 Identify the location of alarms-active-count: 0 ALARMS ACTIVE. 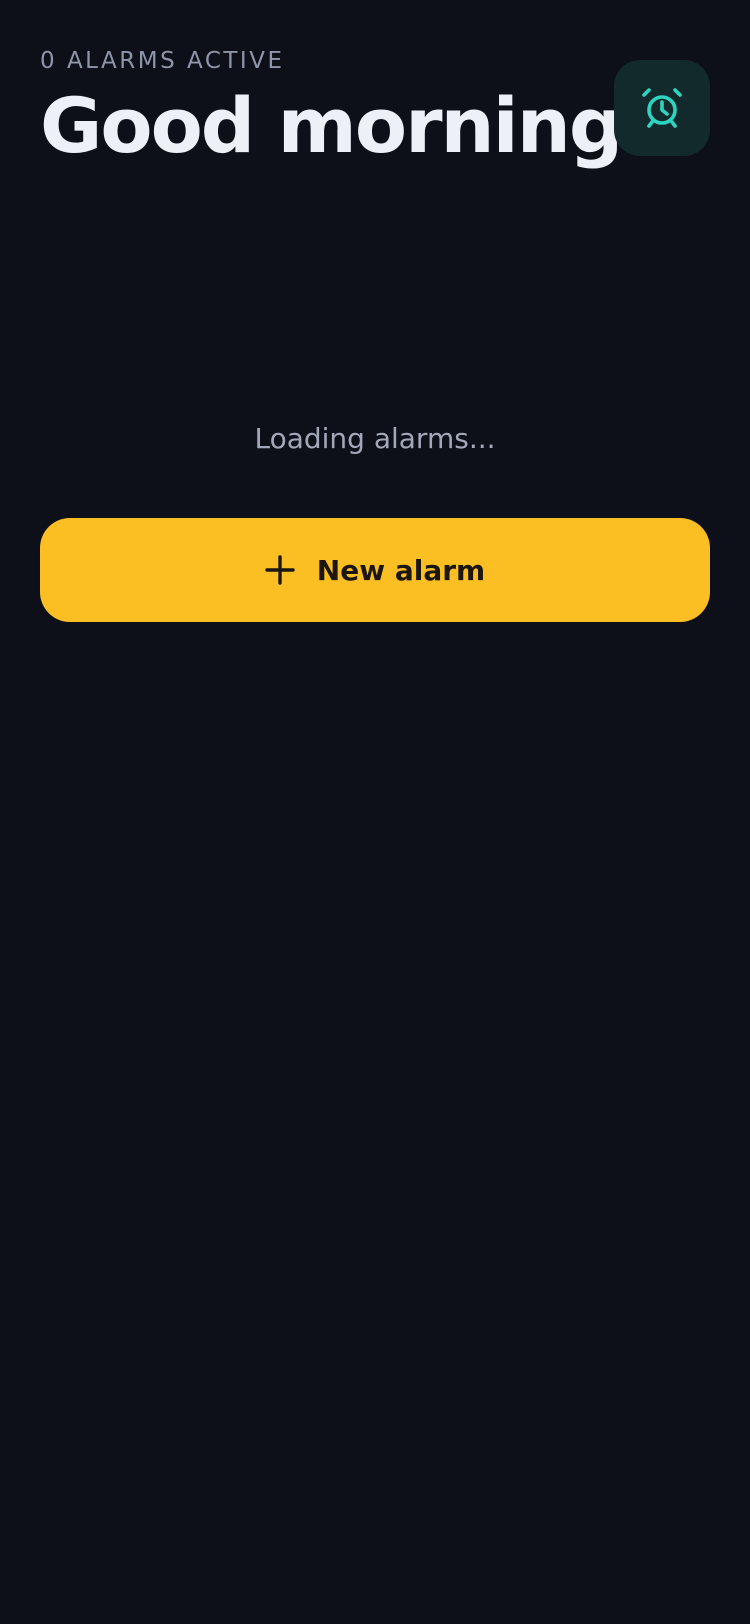
(162, 61).